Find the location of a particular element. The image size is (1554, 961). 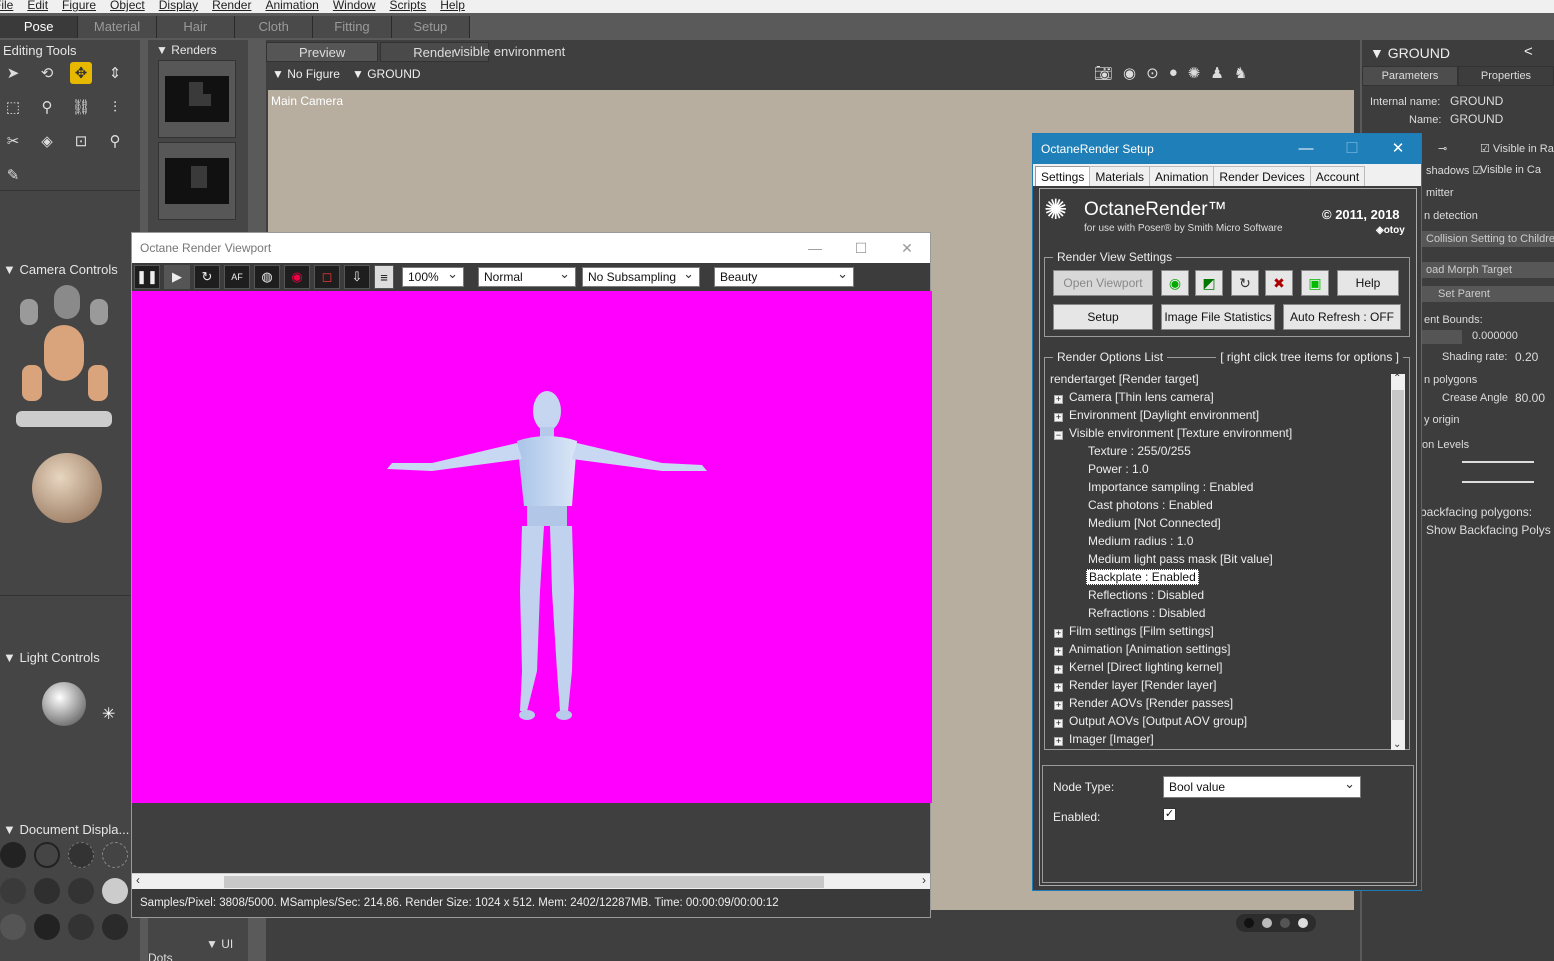

bounds-value: 0.000000 is located at coordinates (1495, 336).